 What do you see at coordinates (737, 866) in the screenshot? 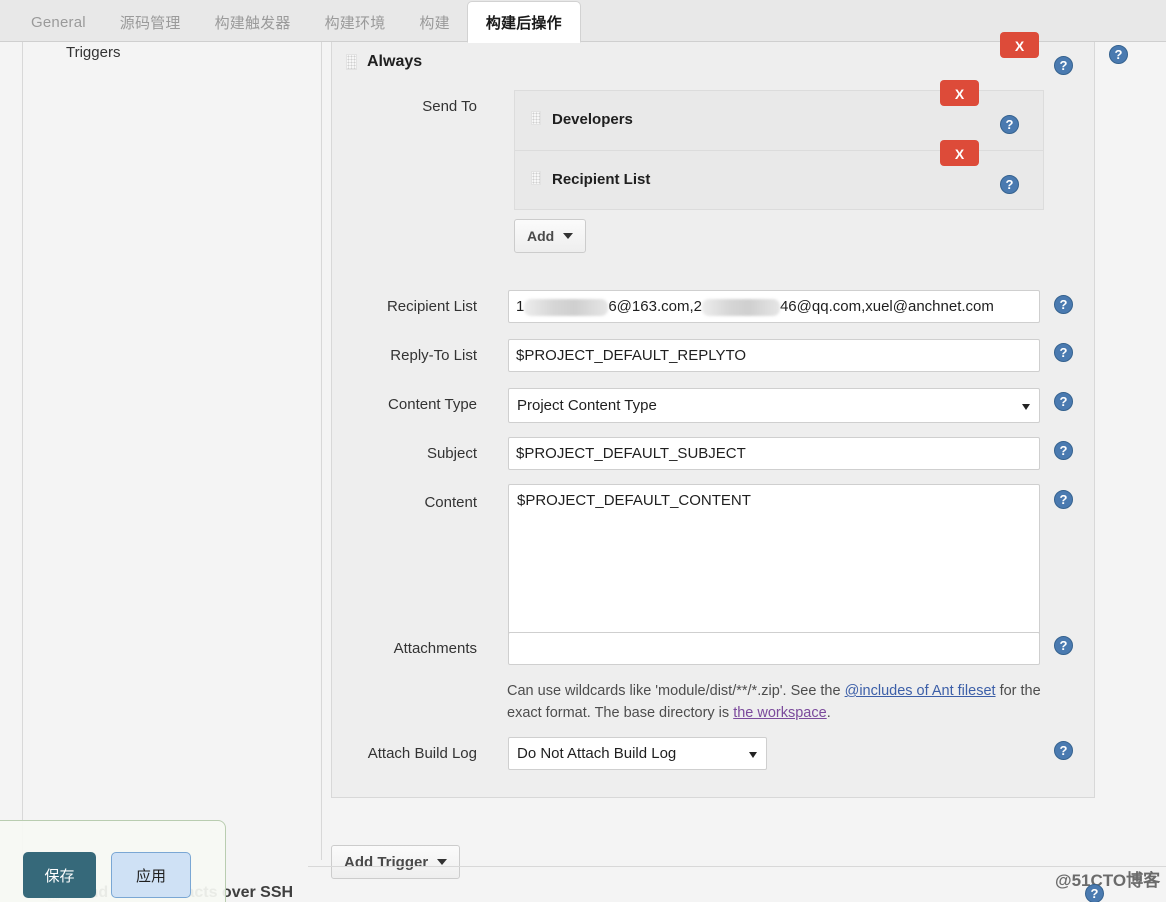
I see `section-divider` at bounding box center [737, 866].